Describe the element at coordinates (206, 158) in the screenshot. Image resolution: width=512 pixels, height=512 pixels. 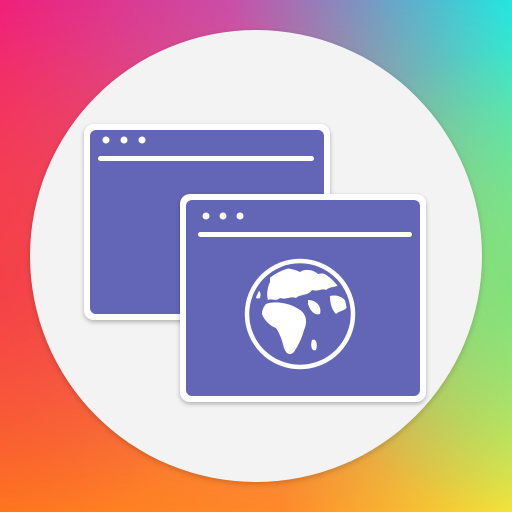
I see `back-window-address-bar` at that location.